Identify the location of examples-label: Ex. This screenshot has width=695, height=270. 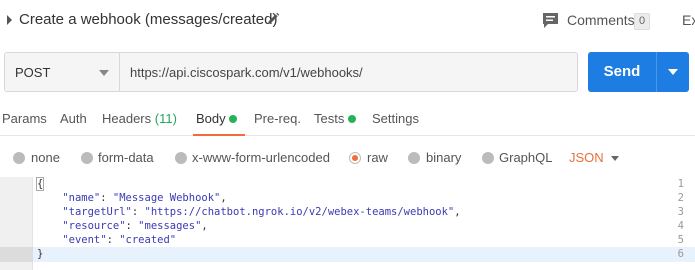
(688, 20).